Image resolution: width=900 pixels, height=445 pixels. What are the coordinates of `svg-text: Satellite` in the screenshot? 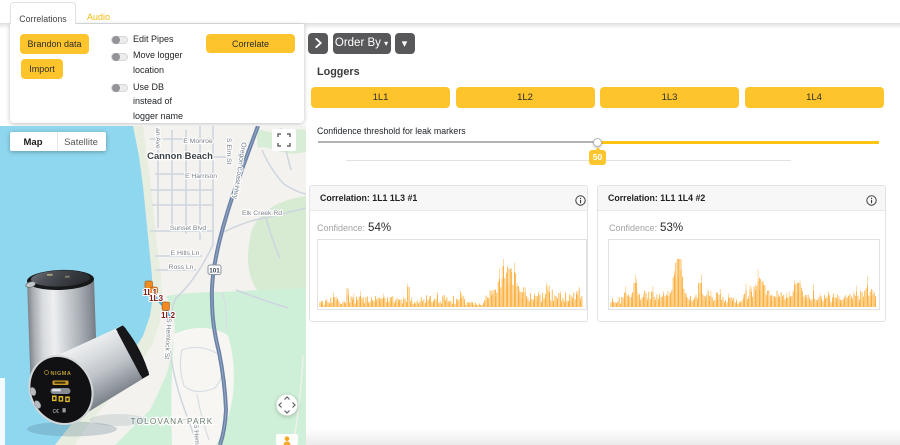 It's located at (81, 142).